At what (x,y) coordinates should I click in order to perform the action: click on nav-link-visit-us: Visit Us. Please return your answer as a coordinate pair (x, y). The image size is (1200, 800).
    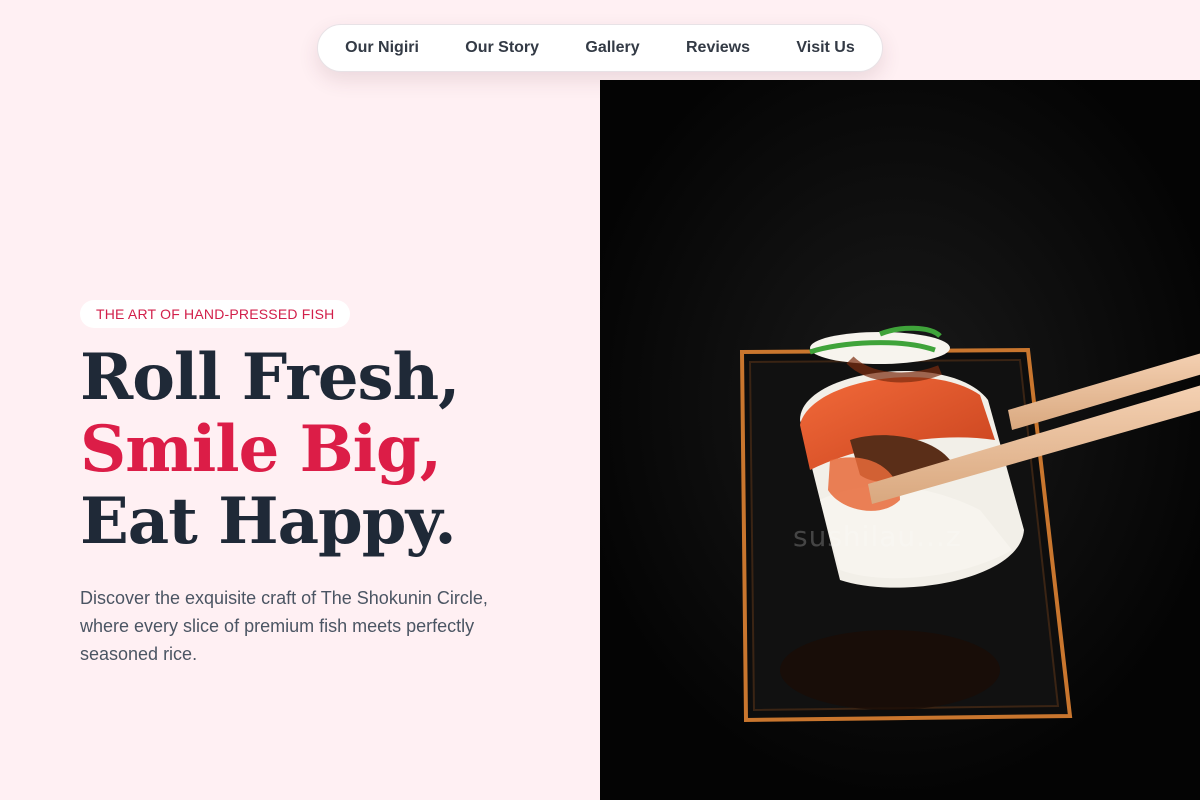
    Looking at the image, I should click on (825, 48).